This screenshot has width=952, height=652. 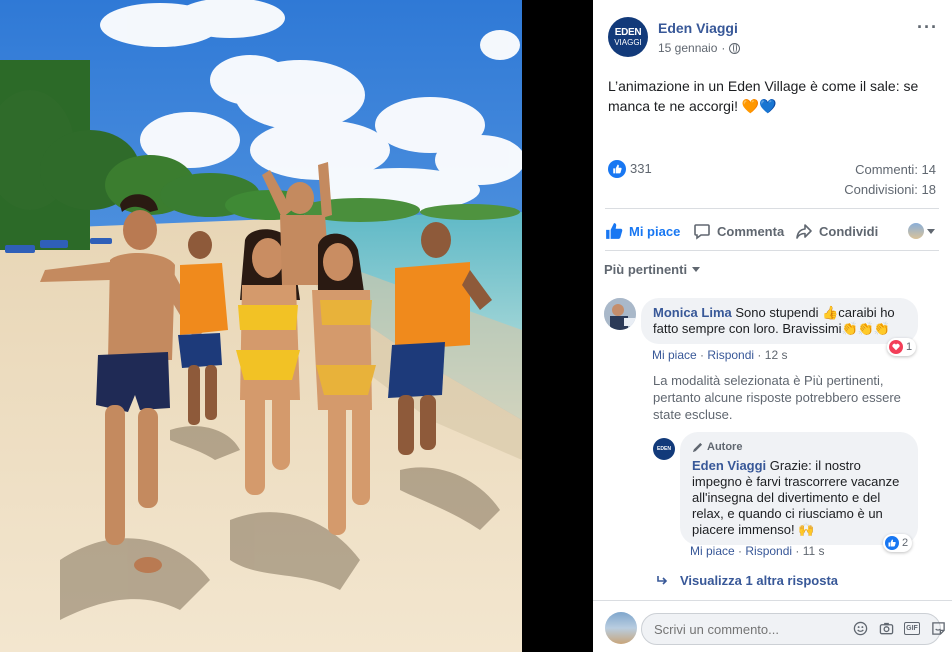 I want to click on more-options-icon: ···, so click(x=927, y=27).